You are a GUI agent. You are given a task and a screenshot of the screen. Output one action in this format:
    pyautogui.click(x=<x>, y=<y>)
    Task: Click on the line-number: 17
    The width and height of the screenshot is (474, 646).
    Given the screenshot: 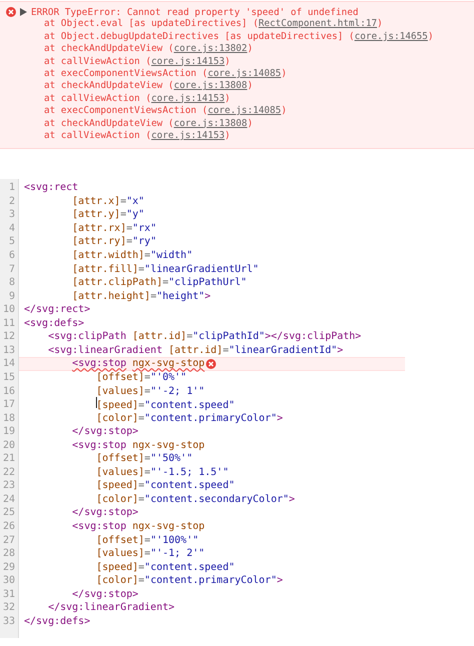 What is the action you would take?
    pyautogui.click(x=9, y=405)
    